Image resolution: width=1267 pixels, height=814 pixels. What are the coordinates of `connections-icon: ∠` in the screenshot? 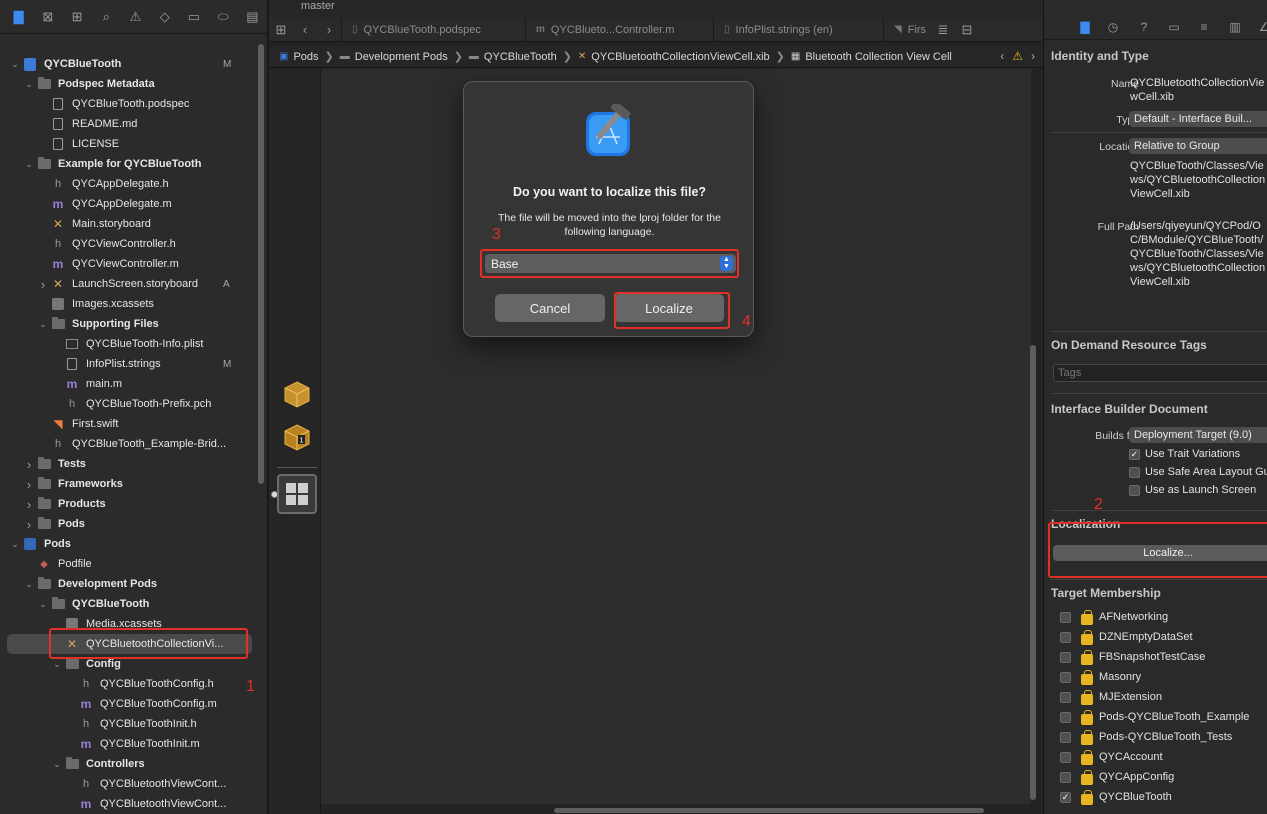 It's located at (1261, 27).